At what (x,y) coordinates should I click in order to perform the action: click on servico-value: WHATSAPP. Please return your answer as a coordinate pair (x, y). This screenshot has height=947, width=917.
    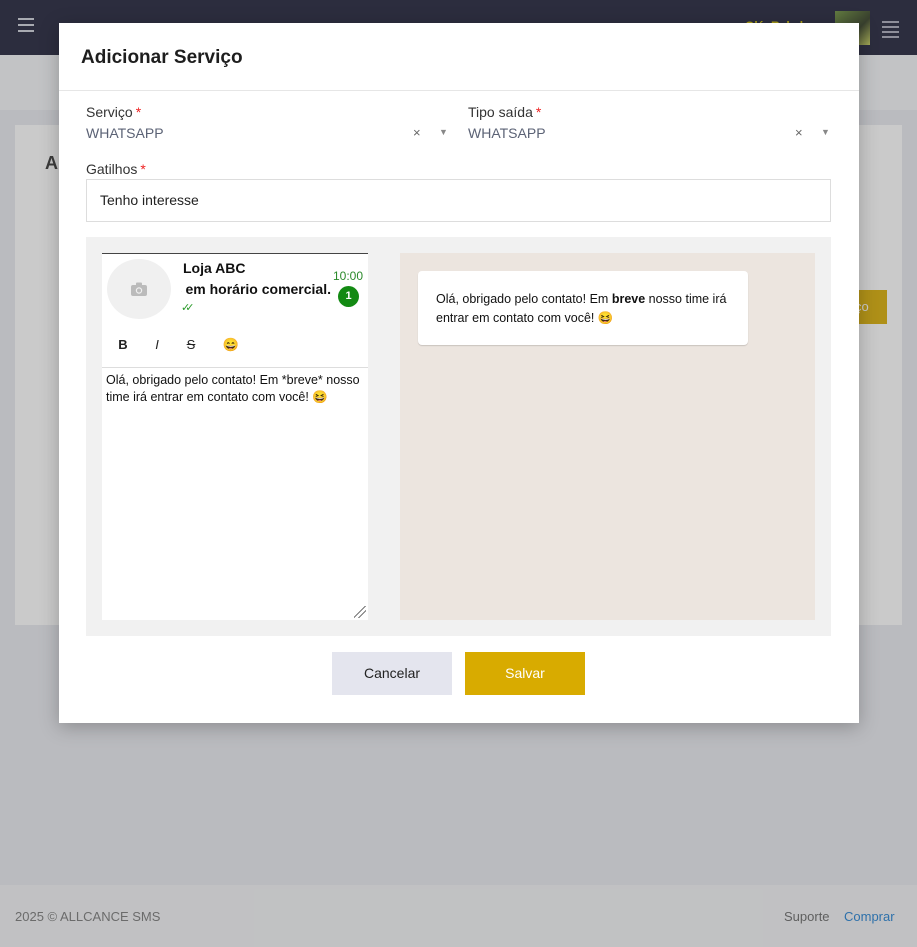
    Looking at the image, I should click on (125, 133).